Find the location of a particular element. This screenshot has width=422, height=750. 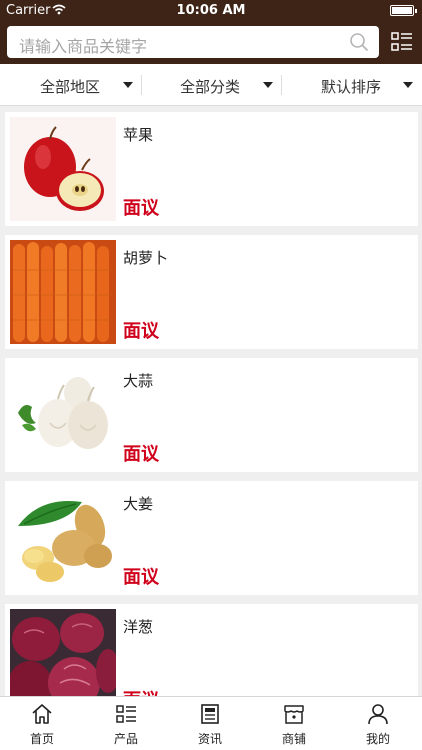

search-input: 请输入商品关键字 is located at coordinates (193, 42).